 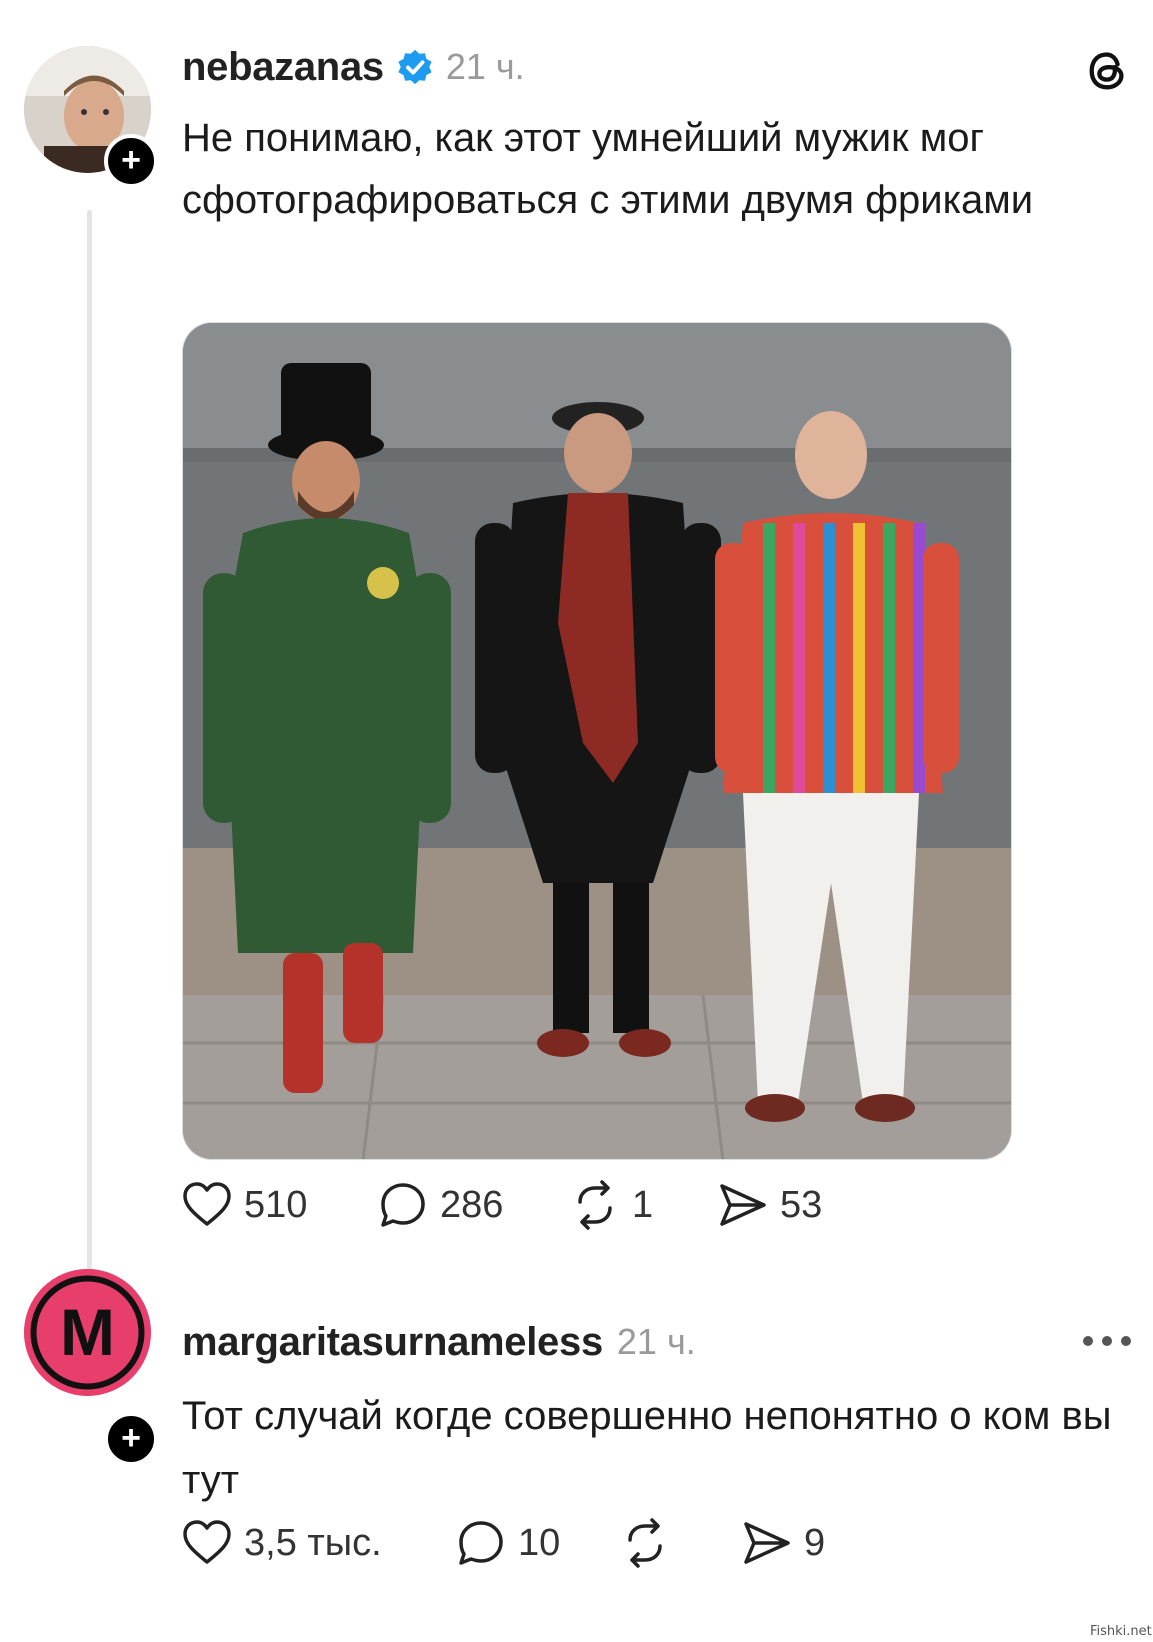 What do you see at coordinates (283, 67) in the screenshot?
I see `post-username: nebazanas` at bounding box center [283, 67].